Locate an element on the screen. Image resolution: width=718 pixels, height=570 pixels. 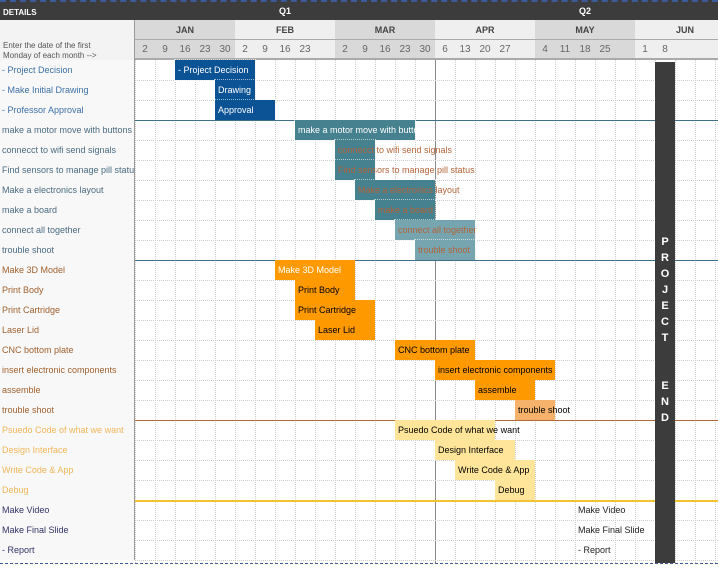
month-feb: FEB is located at coordinates (285, 30).